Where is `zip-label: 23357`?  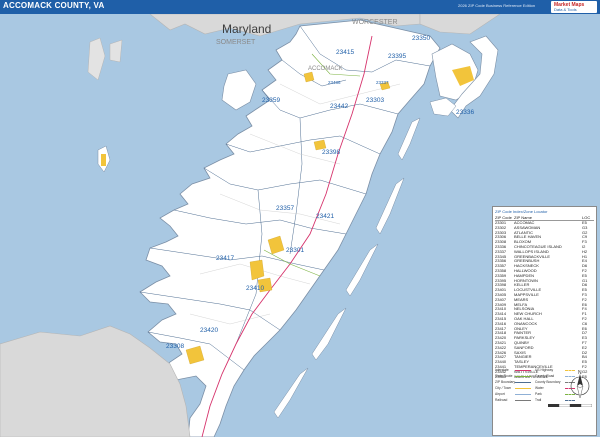
zip-label: 23357 is located at coordinates (285, 208).